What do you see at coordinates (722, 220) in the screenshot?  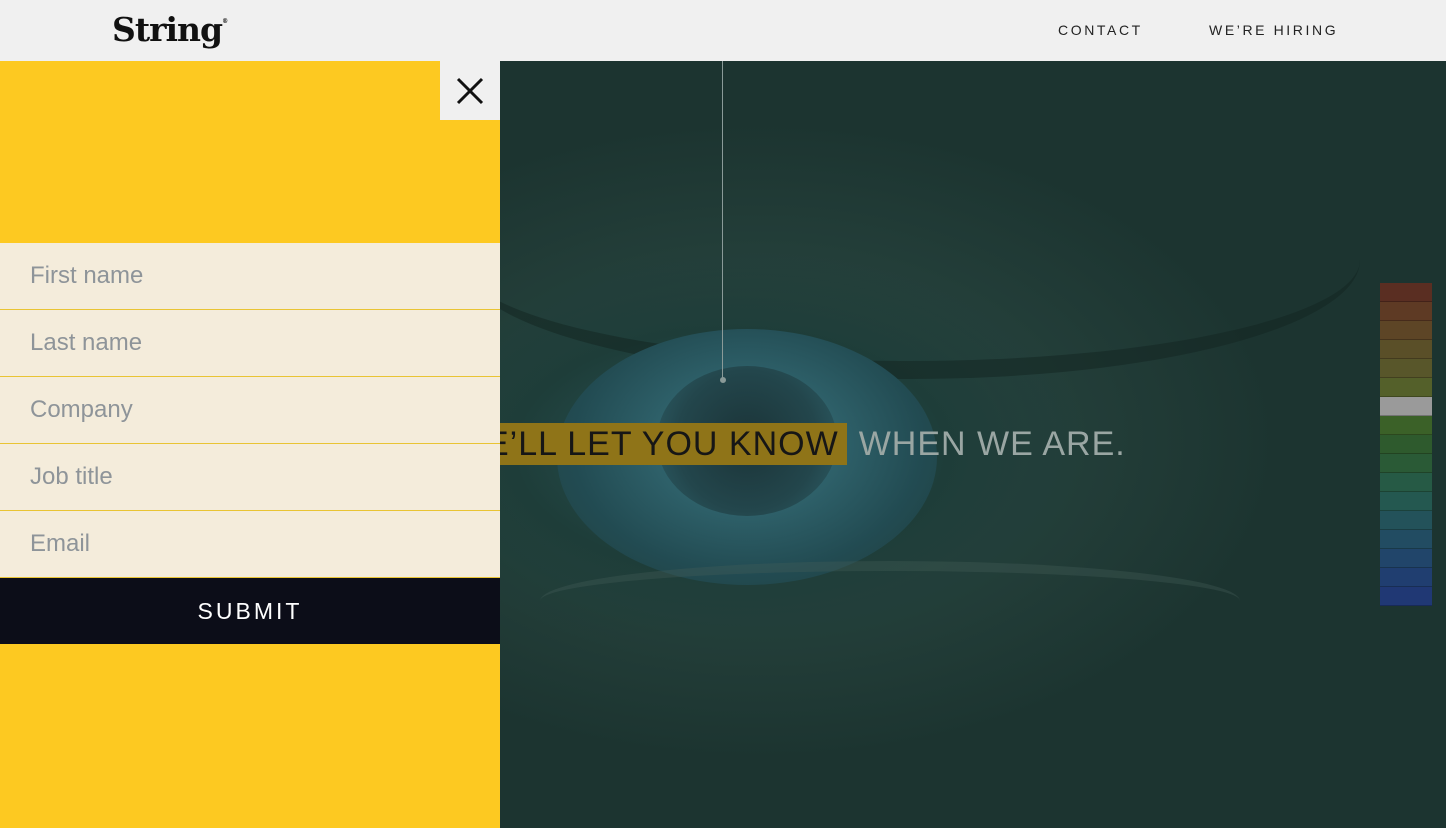 I see `hanging-string-line` at bounding box center [722, 220].